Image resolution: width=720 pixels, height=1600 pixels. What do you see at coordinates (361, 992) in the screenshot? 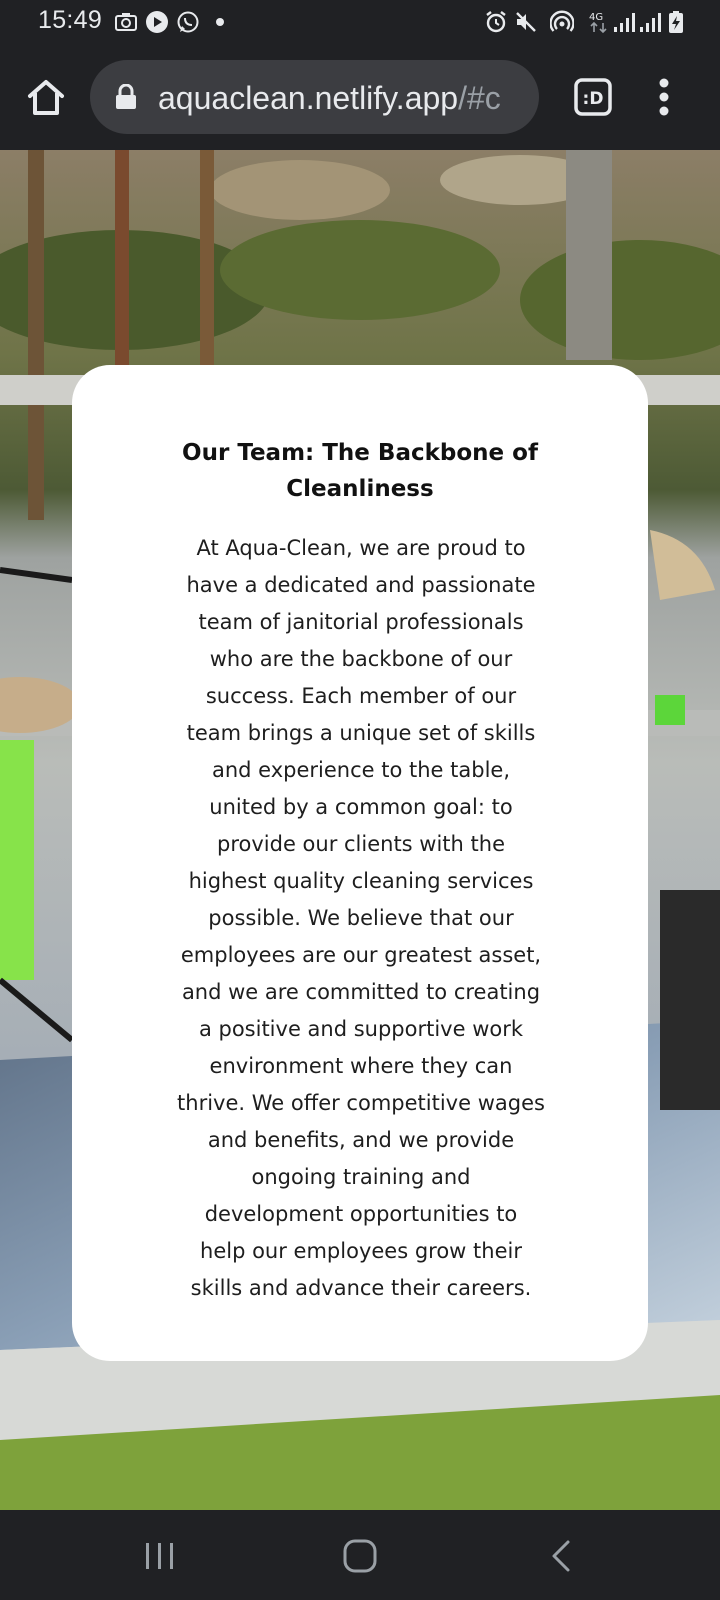
I see `body-line: and we are committed to creating` at bounding box center [361, 992].